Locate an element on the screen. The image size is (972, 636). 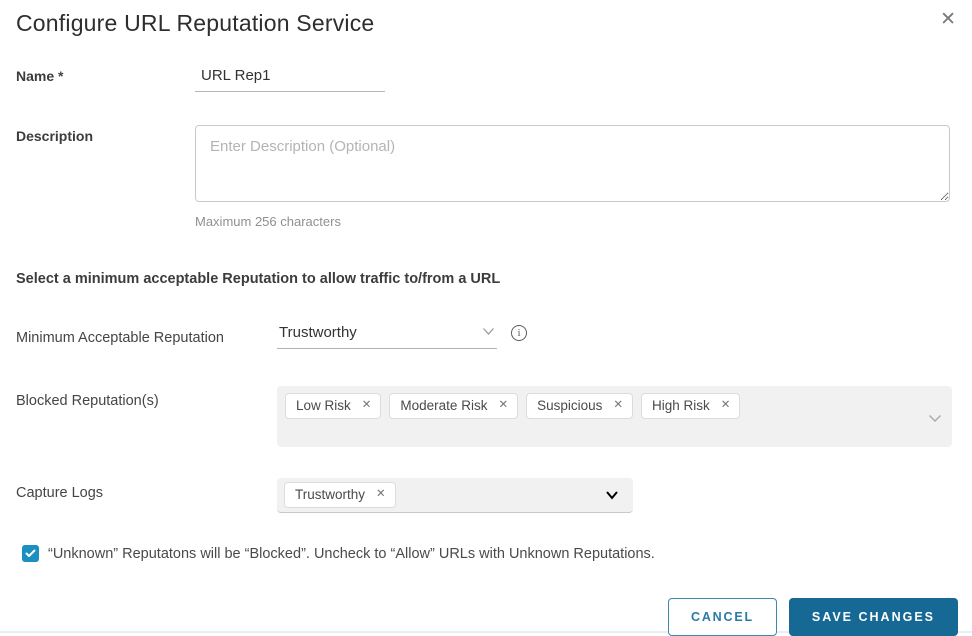
capture-logs-chips: Trustworthy ✕ is located at coordinates (344, 495).